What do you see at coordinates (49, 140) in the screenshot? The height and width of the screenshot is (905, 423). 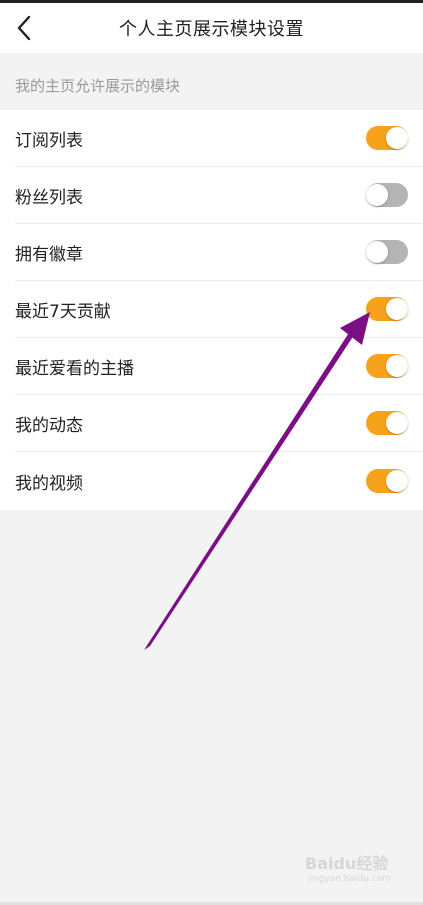 I see `module-label: 订阅列表` at bounding box center [49, 140].